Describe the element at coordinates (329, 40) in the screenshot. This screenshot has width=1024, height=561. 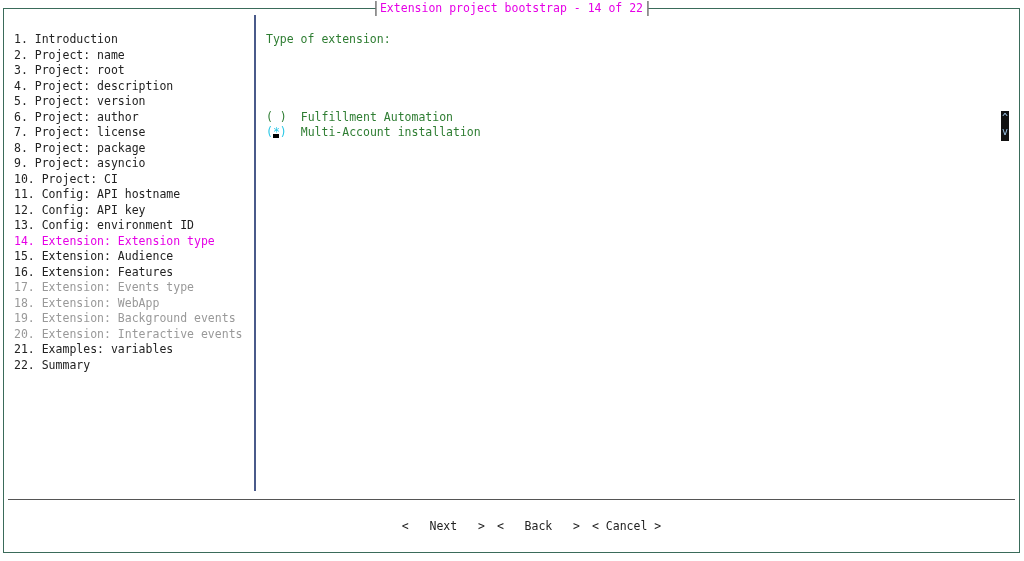
I see `question-label: Type of extension:` at that location.